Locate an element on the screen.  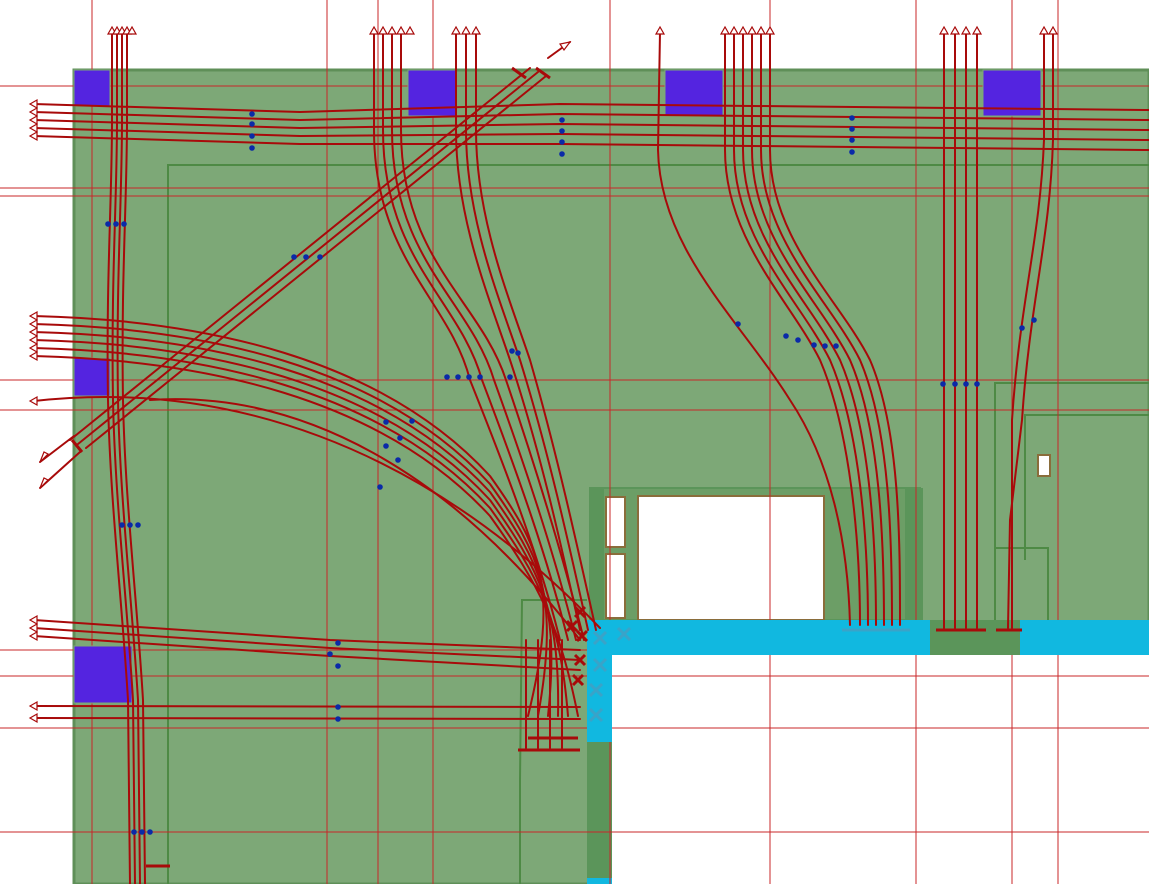
opening-band-left is located at coordinates (597, 554).